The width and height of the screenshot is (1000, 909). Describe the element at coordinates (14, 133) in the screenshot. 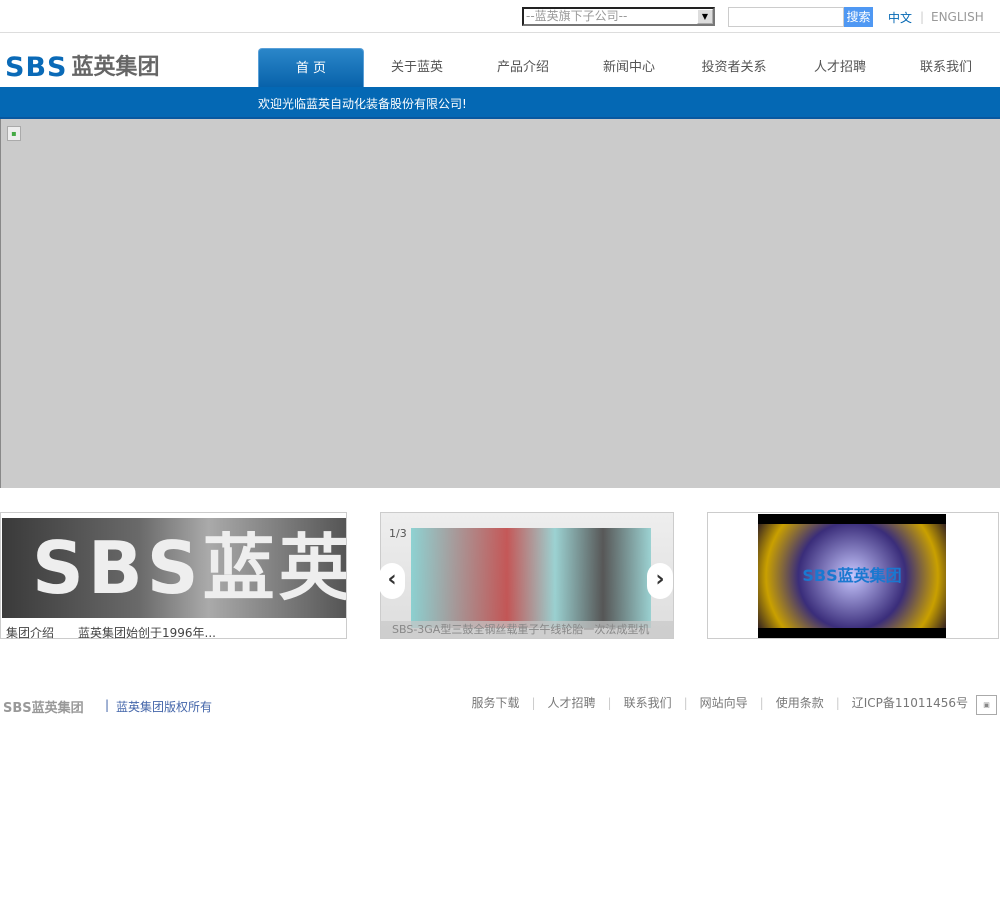

I see `broken-image-icon: ▪` at that location.